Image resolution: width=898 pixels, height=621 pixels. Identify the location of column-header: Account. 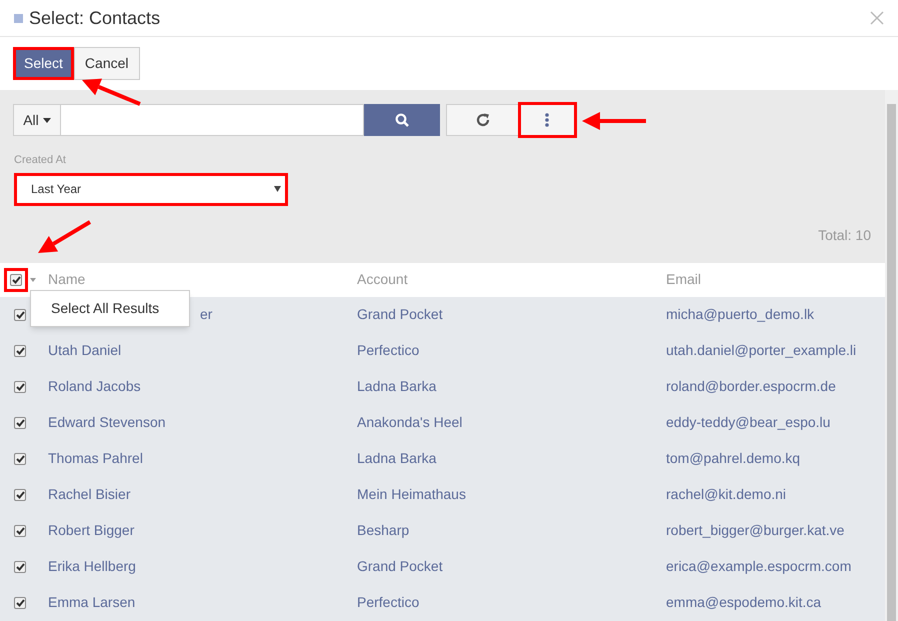
(511, 279).